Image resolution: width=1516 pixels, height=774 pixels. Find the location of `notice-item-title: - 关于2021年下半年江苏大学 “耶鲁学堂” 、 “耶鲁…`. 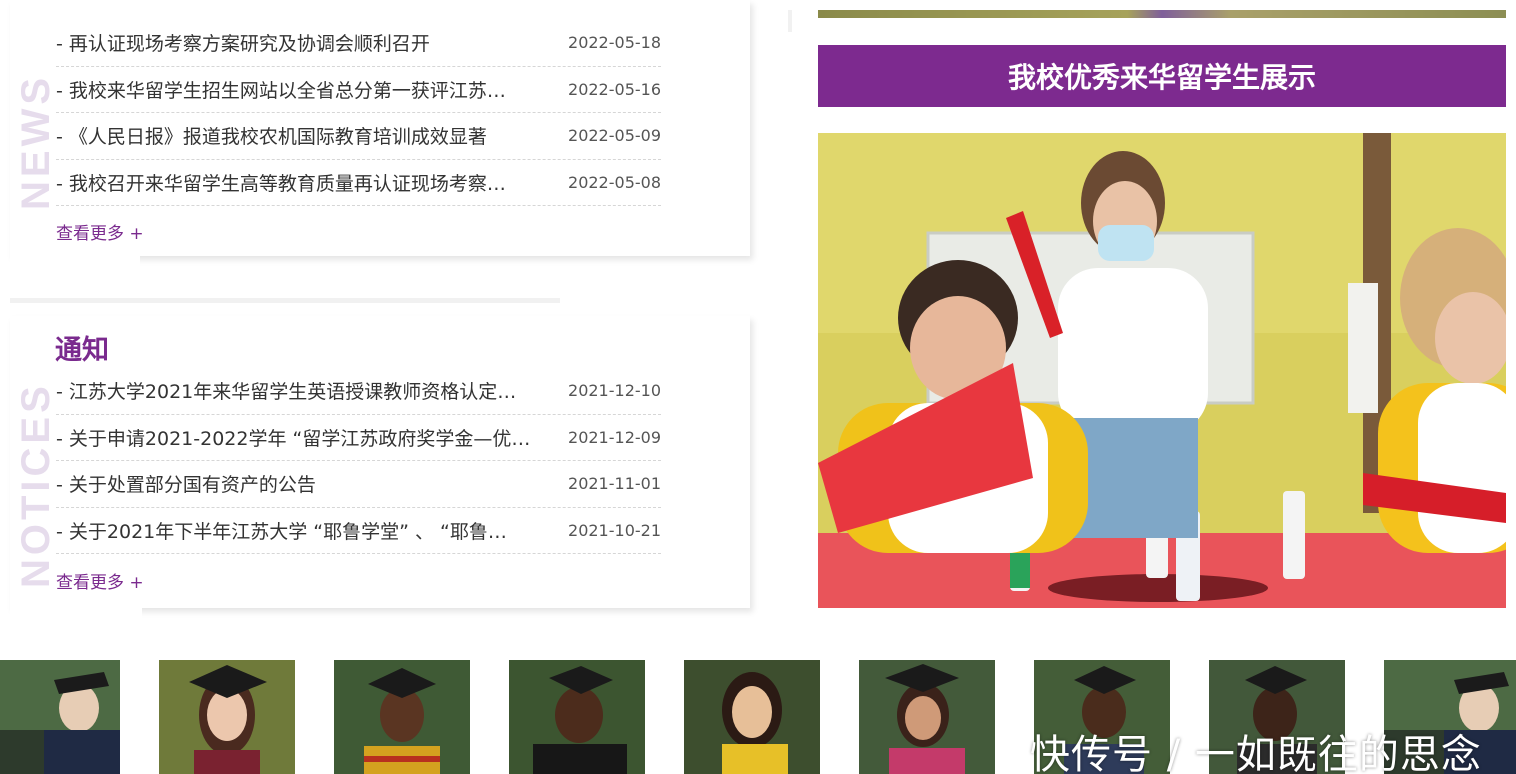

notice-item-title: - 关于2021年下半年江苏大学 “耶鲁学堂” 、 “耶鲁… is located at coordinates (281, 530).